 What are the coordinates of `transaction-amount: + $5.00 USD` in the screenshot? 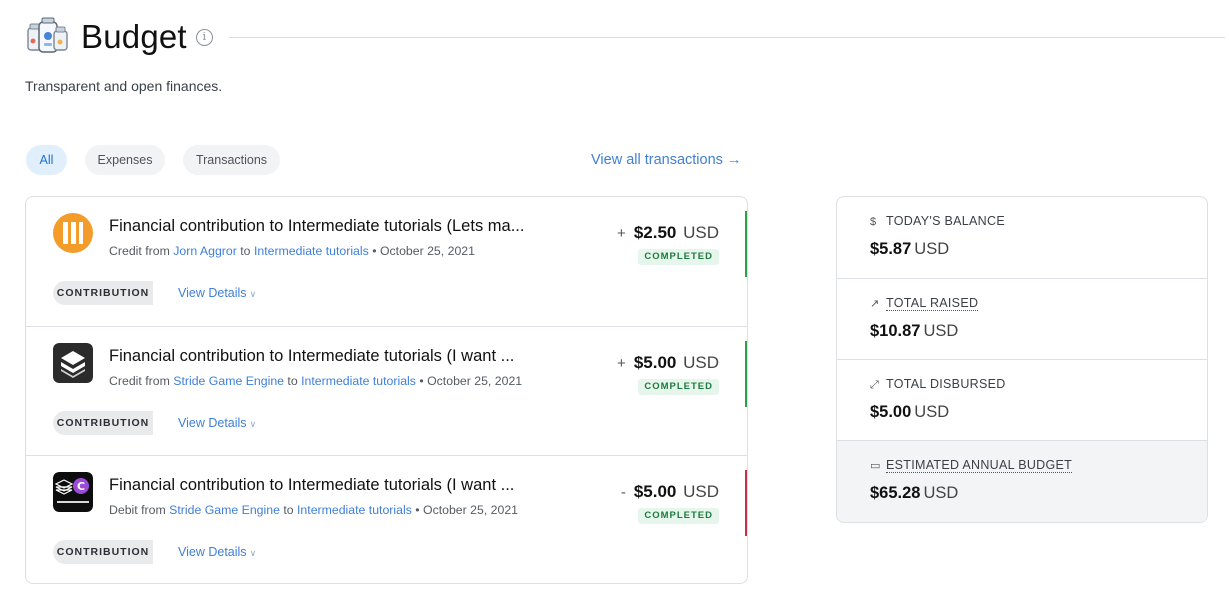 It's located at (668, 363).